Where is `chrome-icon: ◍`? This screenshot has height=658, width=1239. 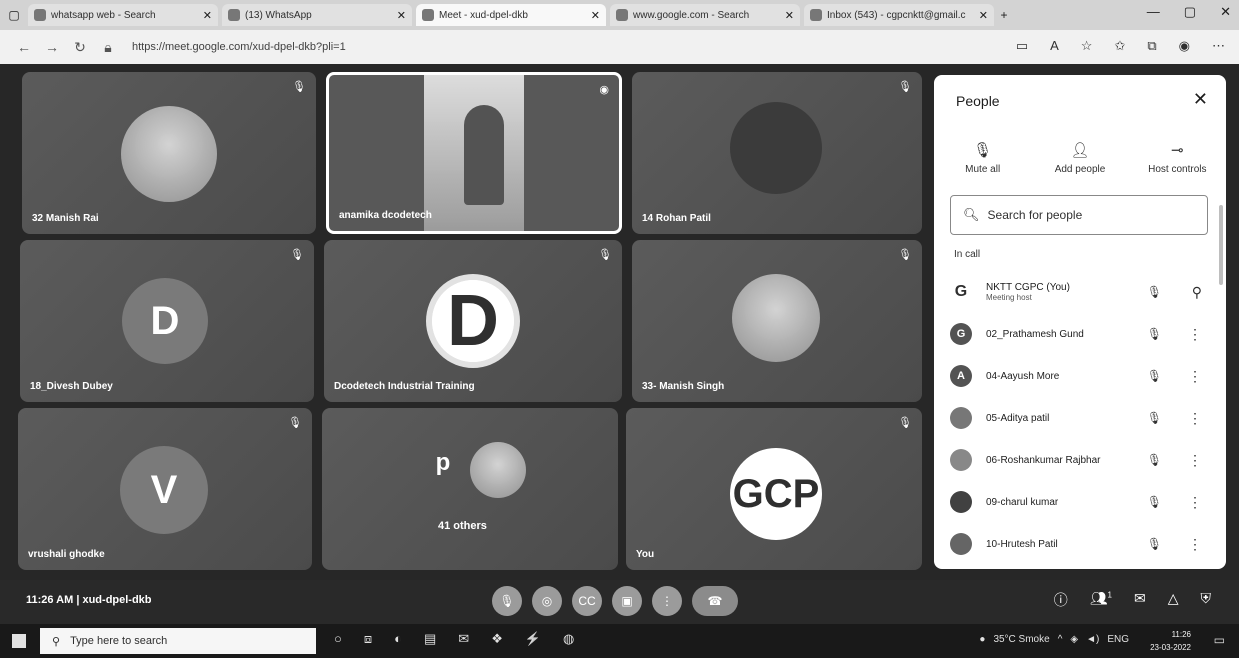
chrome-icon: ◍ is located at coordinates (568, 639).